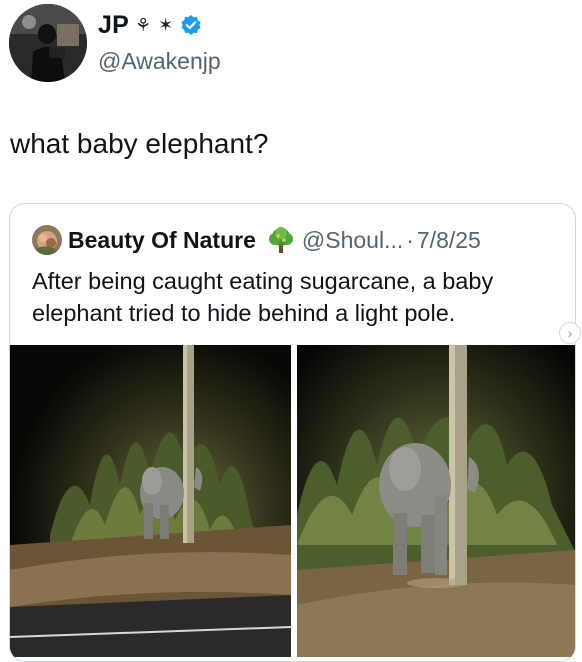  Describe the element at coordinates (449, 240) in the screenshot. I see `quoted-date: 7/8/25` at that location.